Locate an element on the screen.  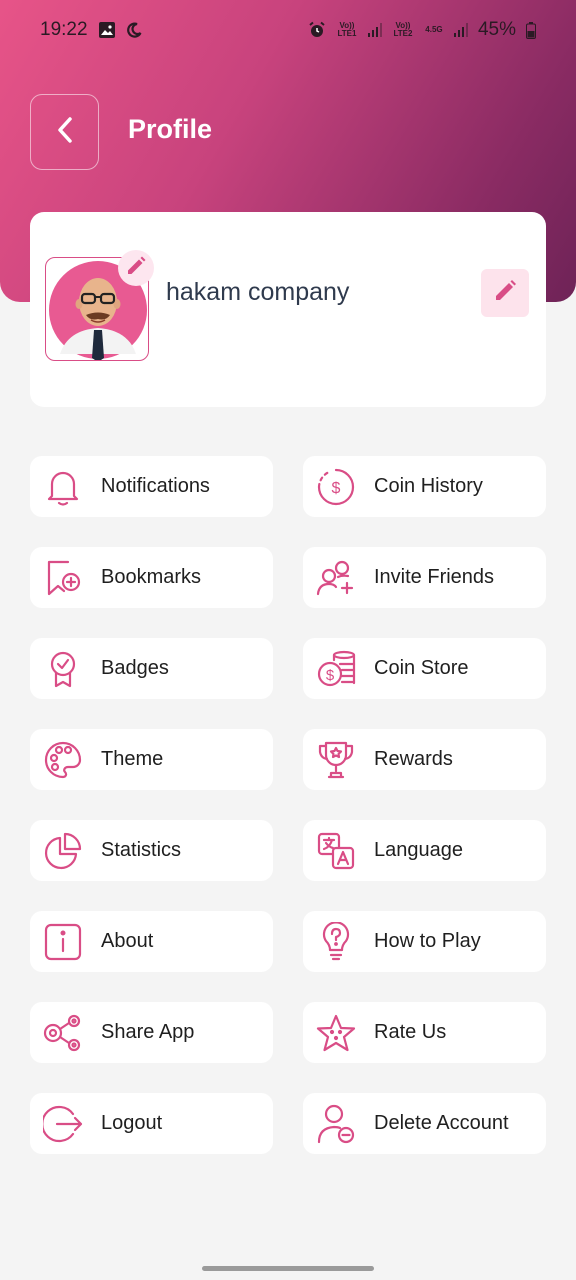
menu-item-bookmarks: Bookmarks is located at coordinates (151, 577).